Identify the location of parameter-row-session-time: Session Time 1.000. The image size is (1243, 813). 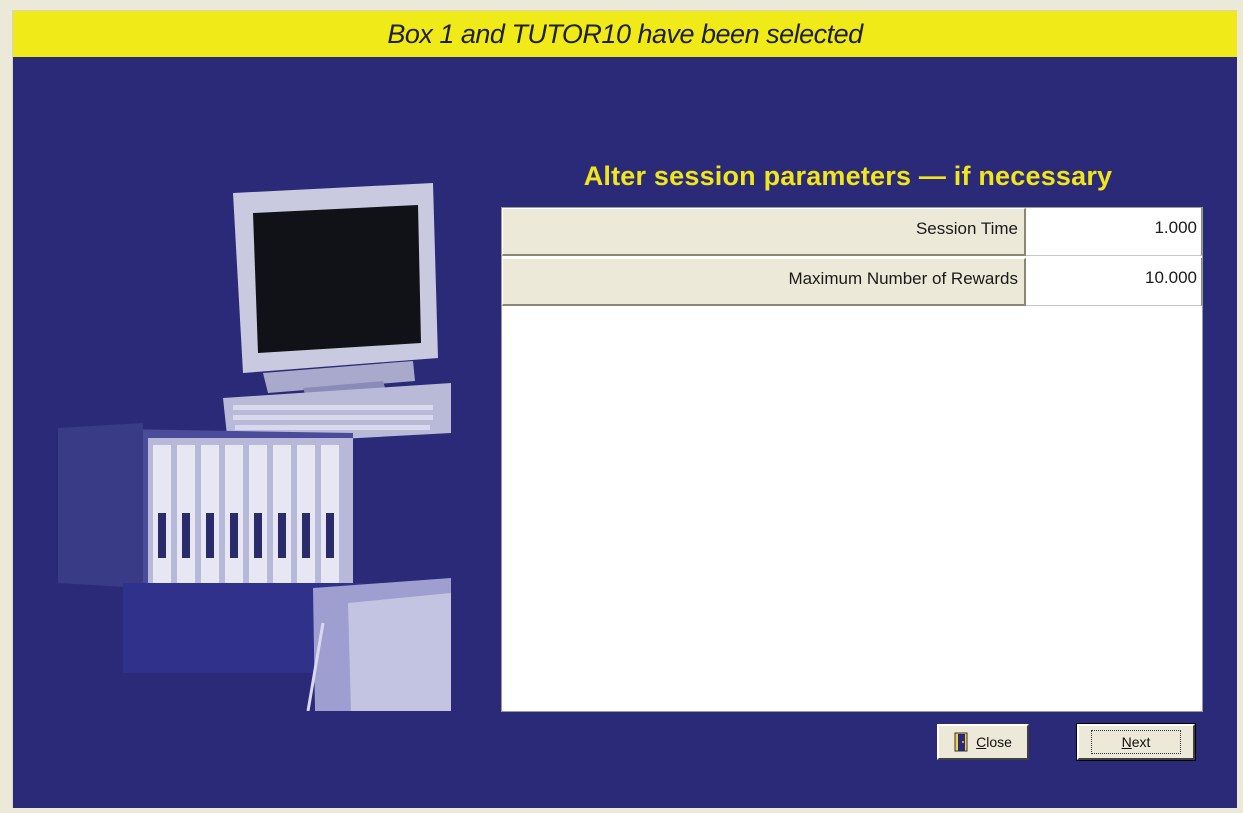
(852, 233).